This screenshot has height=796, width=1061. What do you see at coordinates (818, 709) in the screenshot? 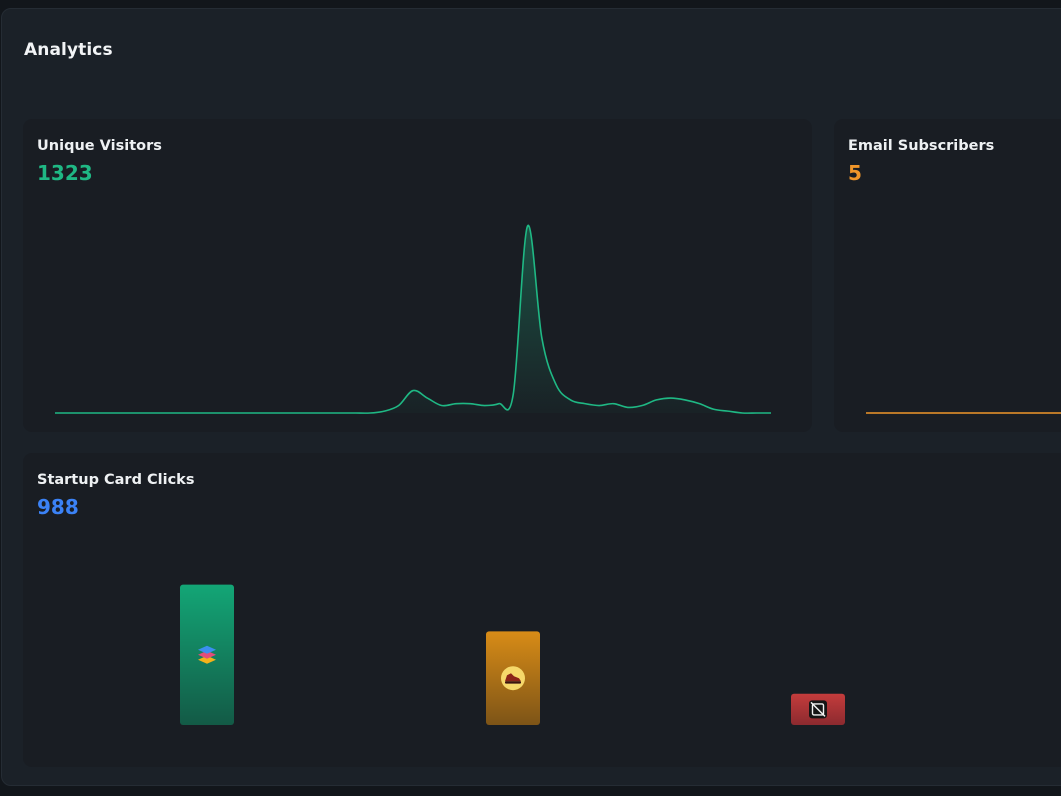
I see `image-off-icon` at bounding box center [818, 709].